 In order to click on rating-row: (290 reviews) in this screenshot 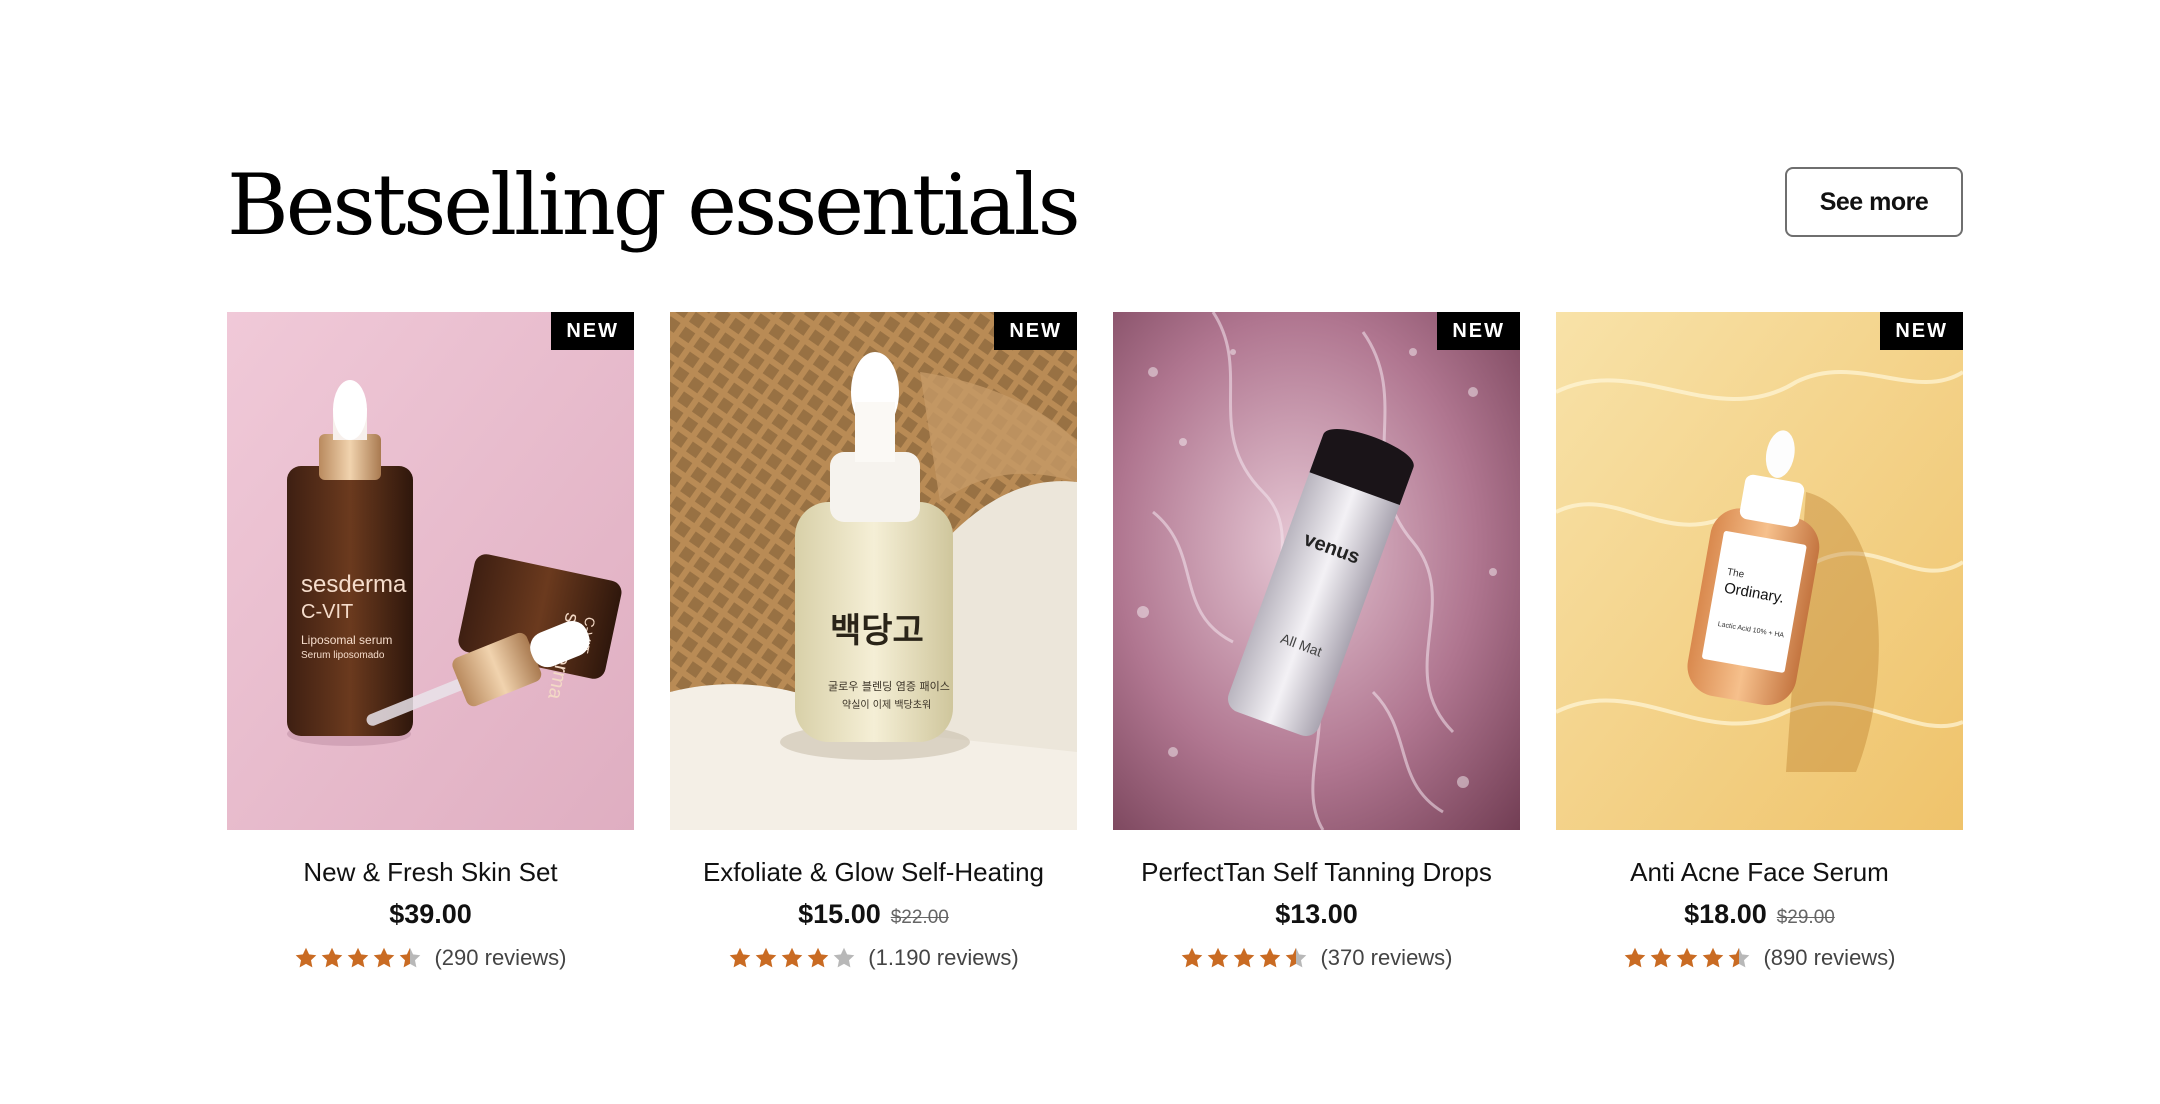, I will do `click(430, 958)`.